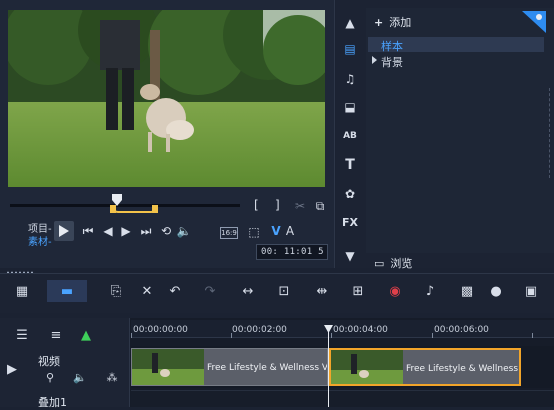  I want to click on library-item-label: 背景, so click(392, 62).